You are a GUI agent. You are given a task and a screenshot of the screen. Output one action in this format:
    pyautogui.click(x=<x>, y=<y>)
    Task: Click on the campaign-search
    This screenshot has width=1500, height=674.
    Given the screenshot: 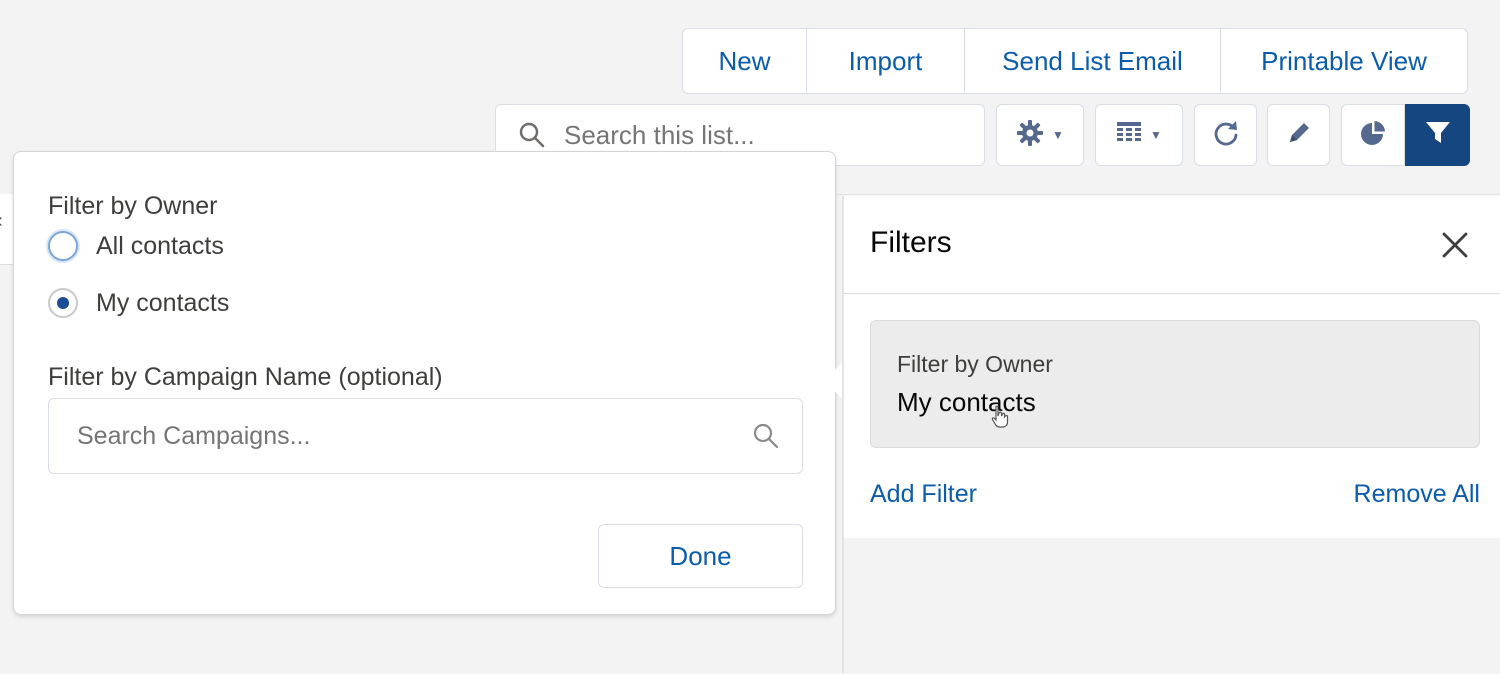 What is the action you would take?
    pyautogui.click(x=425, y=436)
    